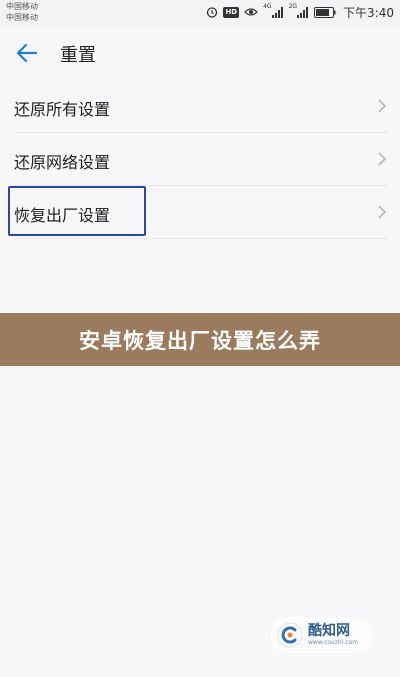 This screenshot has height=677, width=400. I want to click on highlight-annotation-box, so click(77, 211).